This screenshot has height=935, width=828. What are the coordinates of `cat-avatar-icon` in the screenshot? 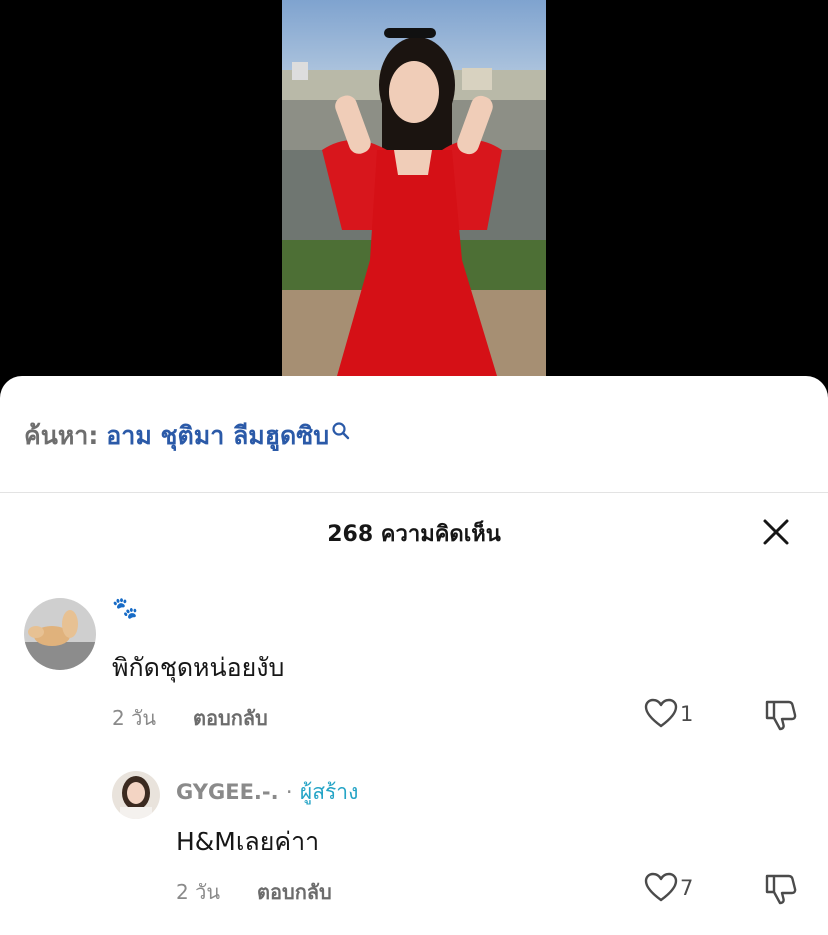 It's located at (60, 634).